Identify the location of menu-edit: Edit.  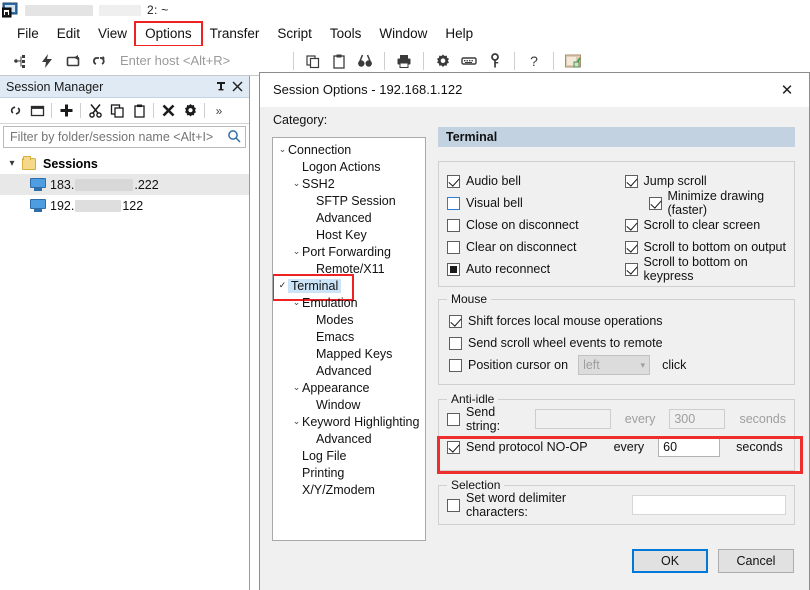
(68, 33).